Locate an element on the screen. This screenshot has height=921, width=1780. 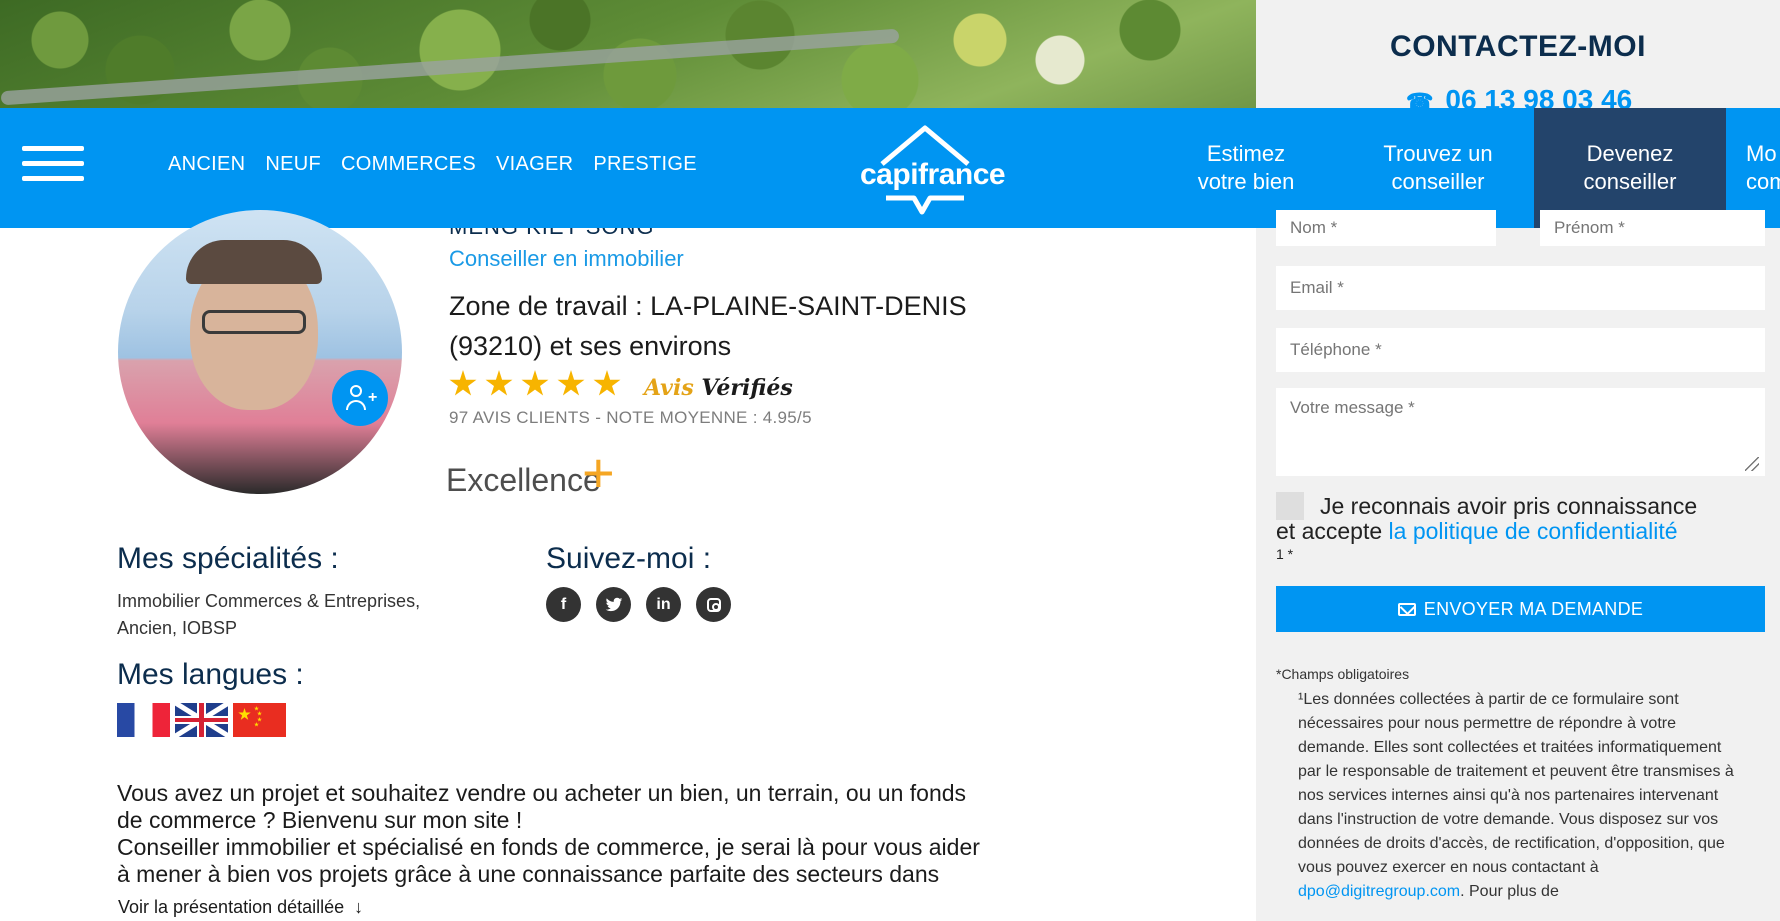
detailed-presentation-link: Voir la présentation détaillée ↓ is located at coordinates (240, 907).